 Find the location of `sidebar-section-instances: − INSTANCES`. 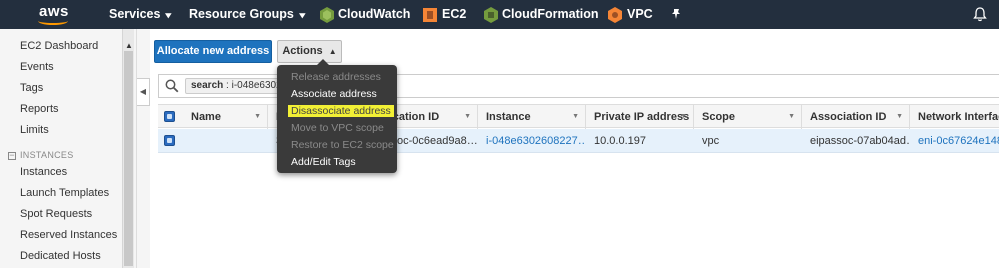

sidebar-section-instances: − INSTANCES is located at coordinates (41, 155).